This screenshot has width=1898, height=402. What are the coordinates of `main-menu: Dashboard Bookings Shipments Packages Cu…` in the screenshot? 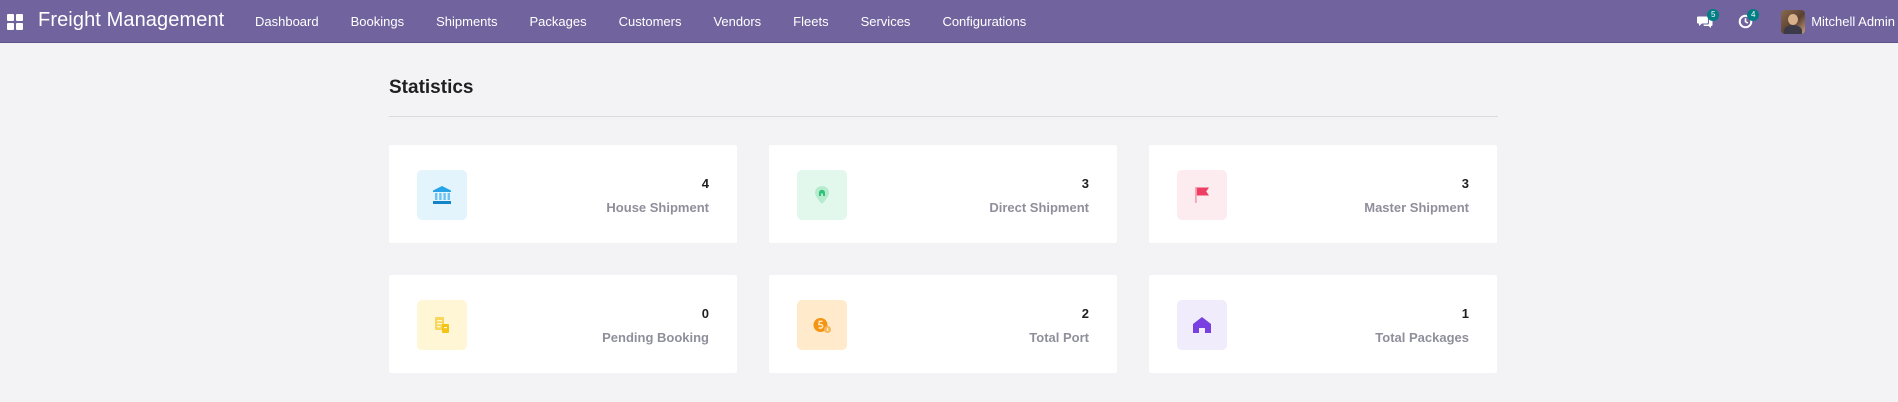 It's located at (640, 21).